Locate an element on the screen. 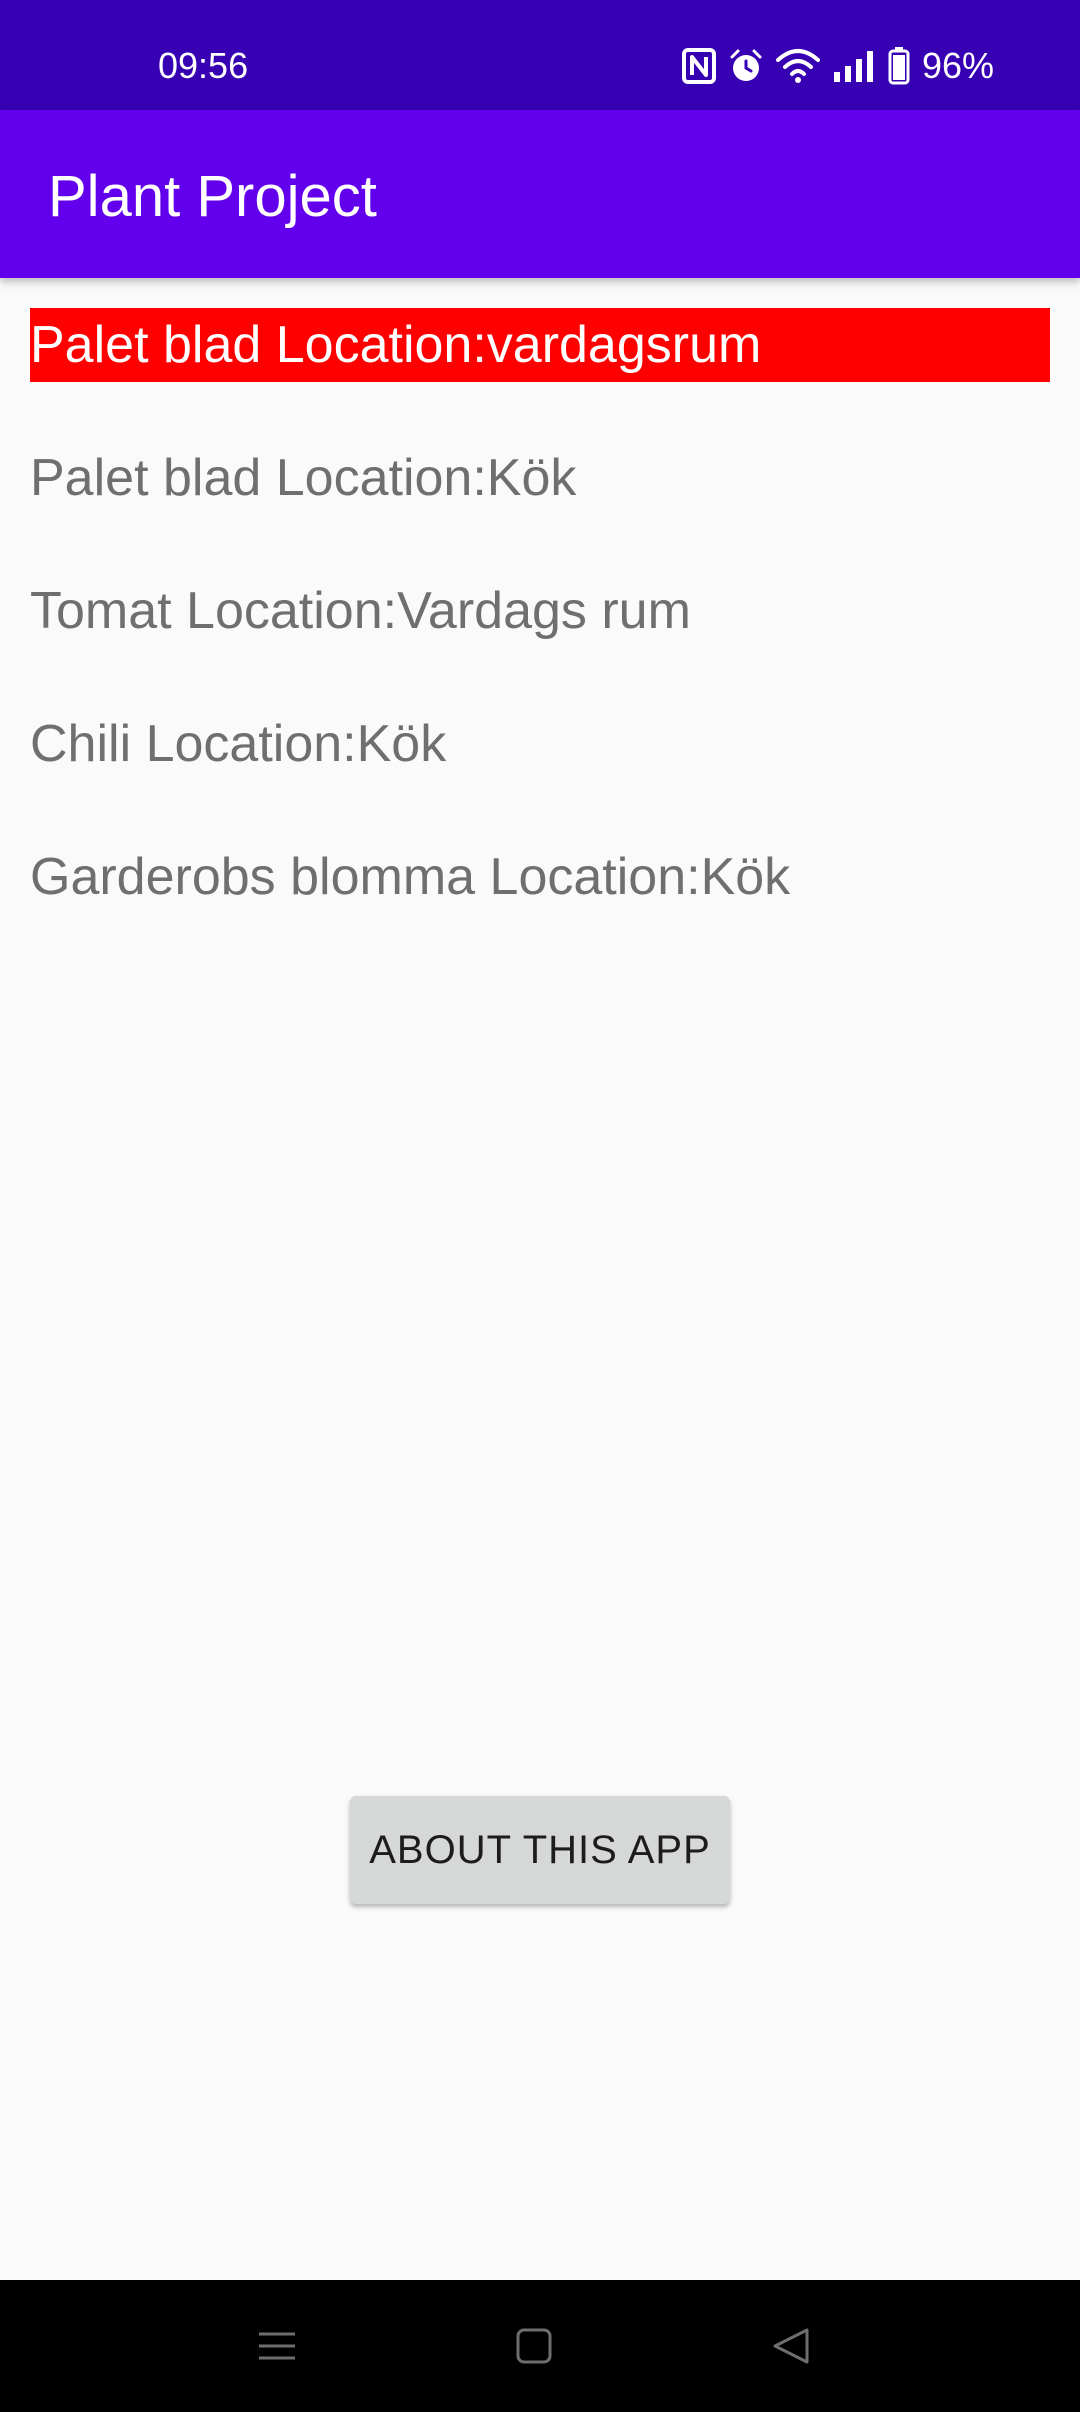 The width and height of the screenshot is (1080, 2412). app-title: Plant Project is located at coordinates (212, 196).